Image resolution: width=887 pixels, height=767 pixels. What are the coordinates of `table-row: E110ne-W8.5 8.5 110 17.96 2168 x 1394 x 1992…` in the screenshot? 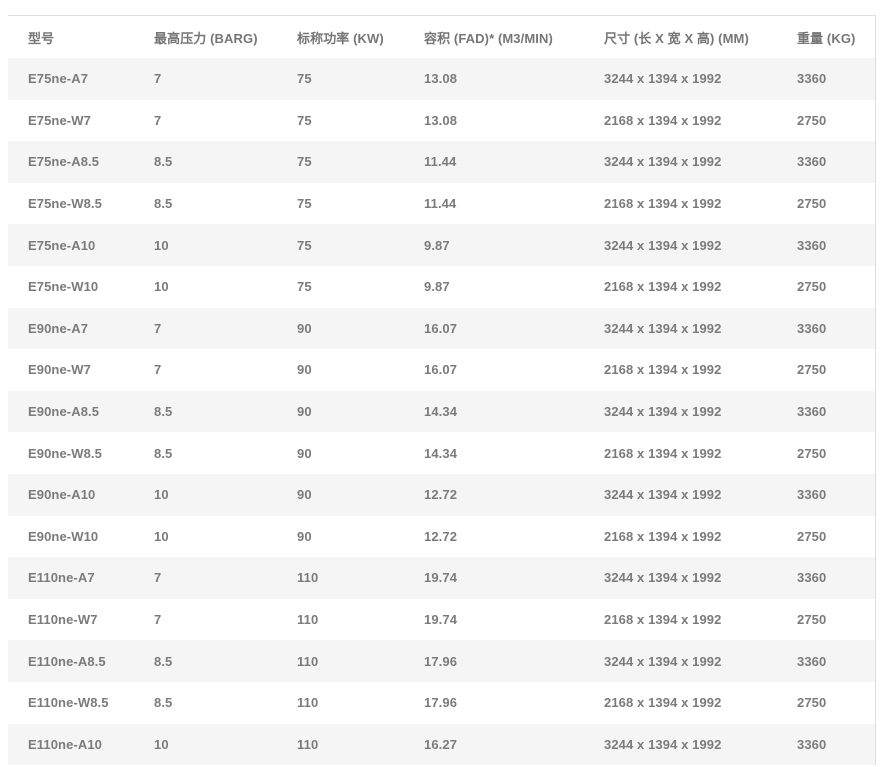 It's located at (441, 702).